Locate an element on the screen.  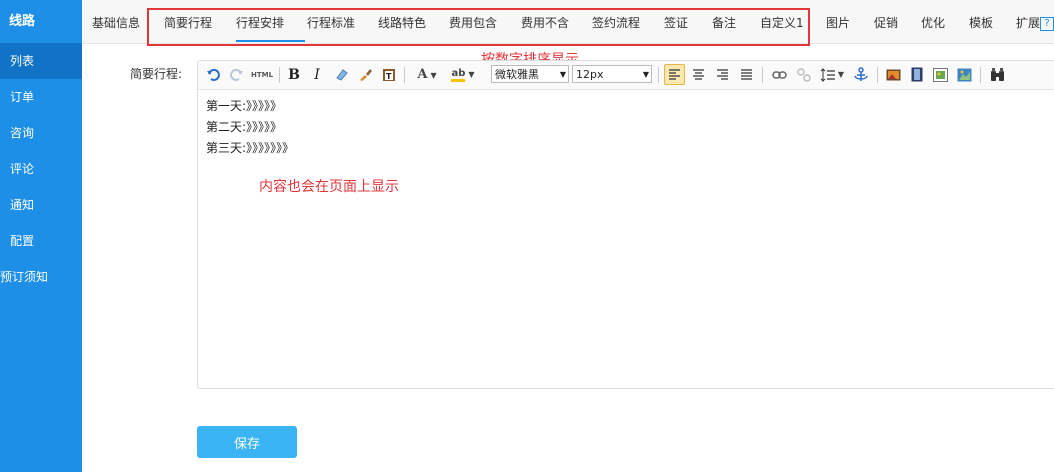
italic-icon: I is located at coordinates (317, 74).